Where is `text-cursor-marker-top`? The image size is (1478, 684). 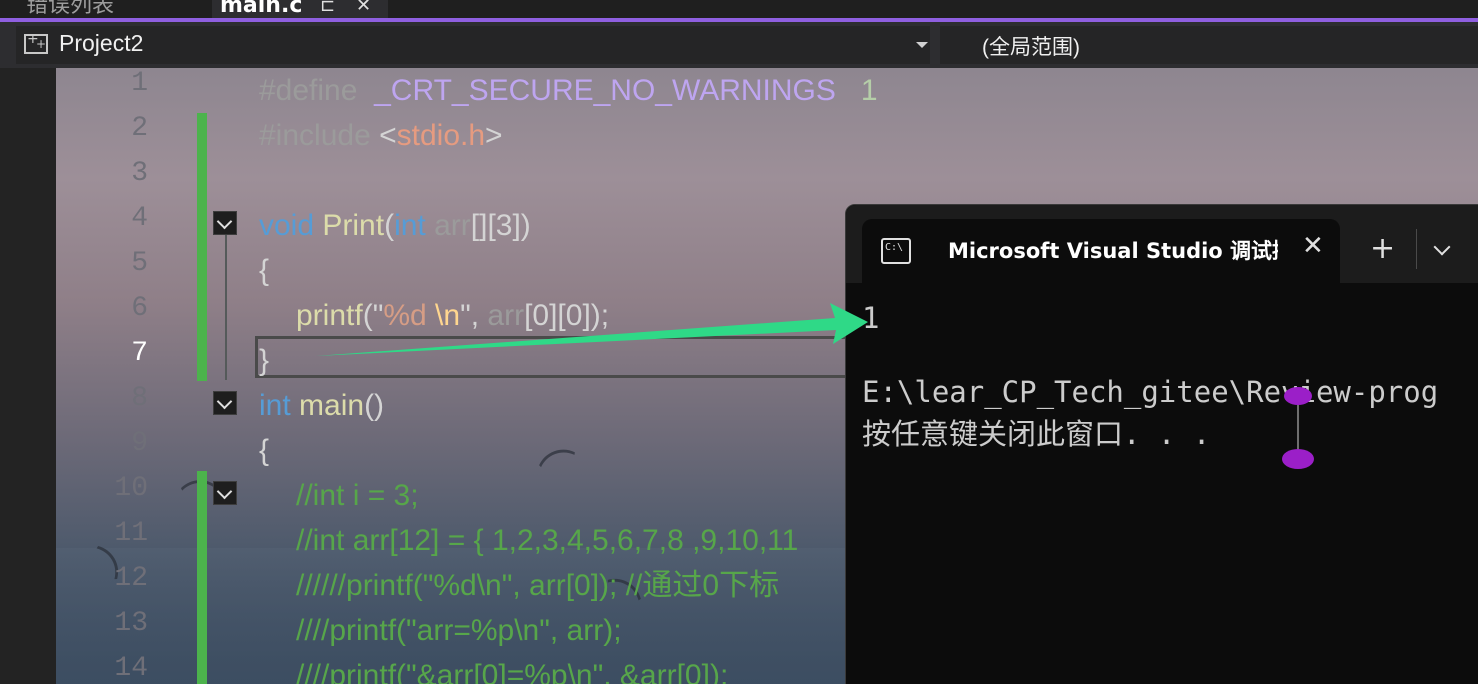
text-cursor-marker-top is located at coordinates (1298, 396).